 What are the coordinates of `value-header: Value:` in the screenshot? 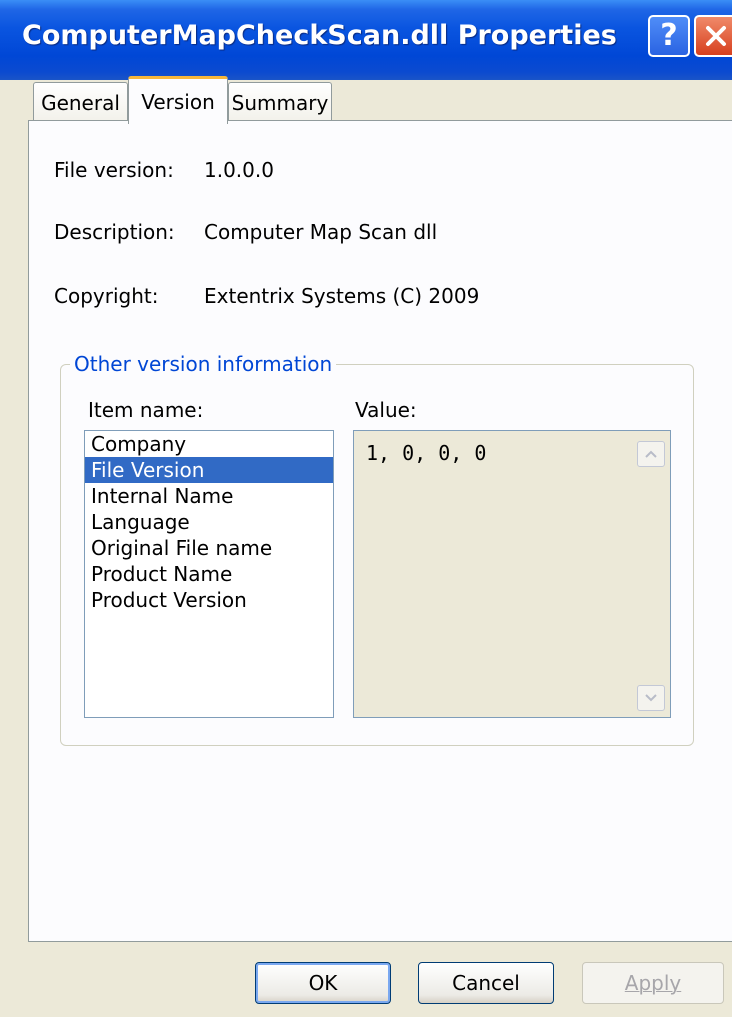 It's located at (386, 410).